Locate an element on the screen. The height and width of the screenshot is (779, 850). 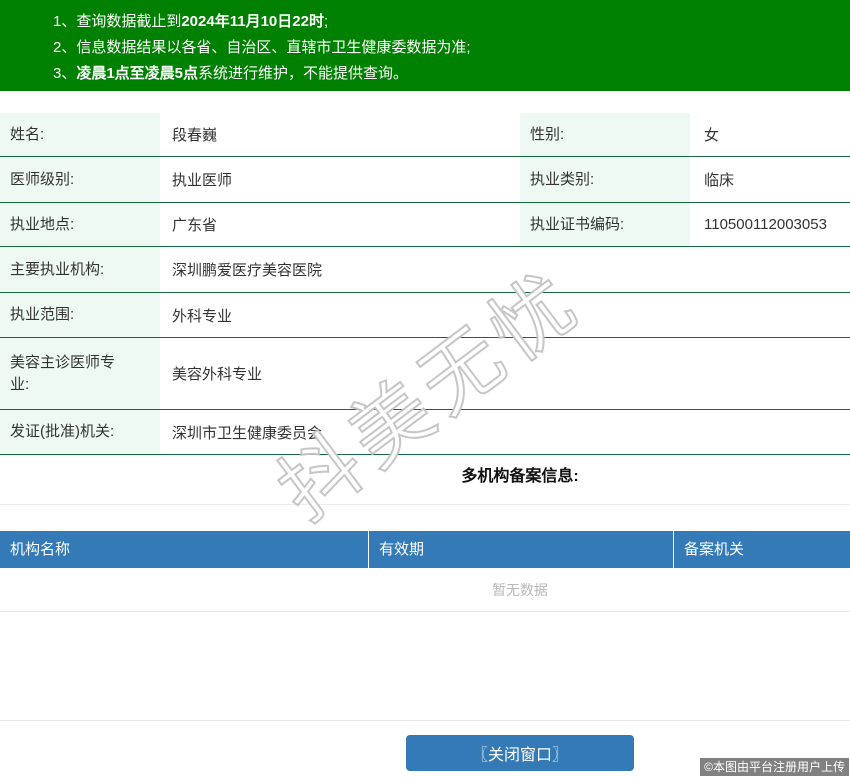
field-cosmetic-specialty-label: 美容主诊医师专业: is located at coordinates (80, 373).